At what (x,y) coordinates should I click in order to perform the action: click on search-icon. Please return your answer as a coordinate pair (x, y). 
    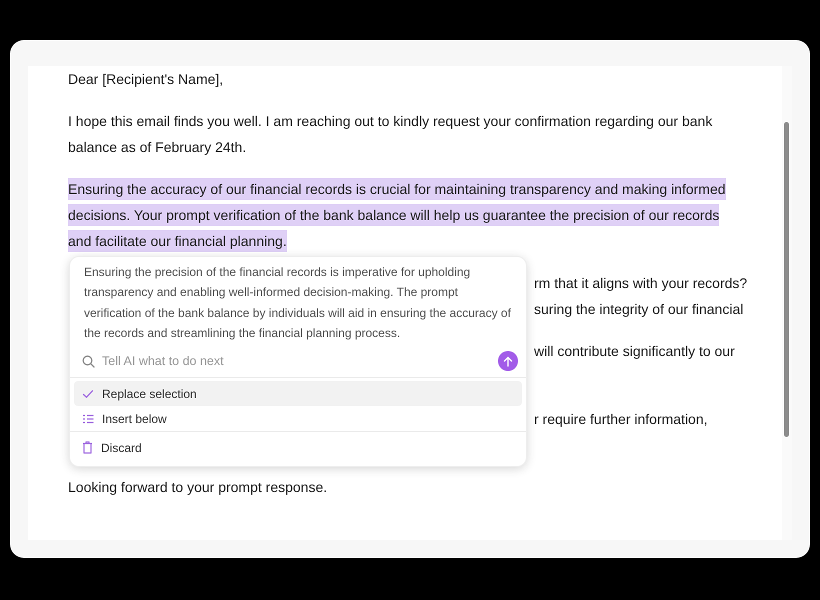
    Looking at the image, I should click on (88, 361).